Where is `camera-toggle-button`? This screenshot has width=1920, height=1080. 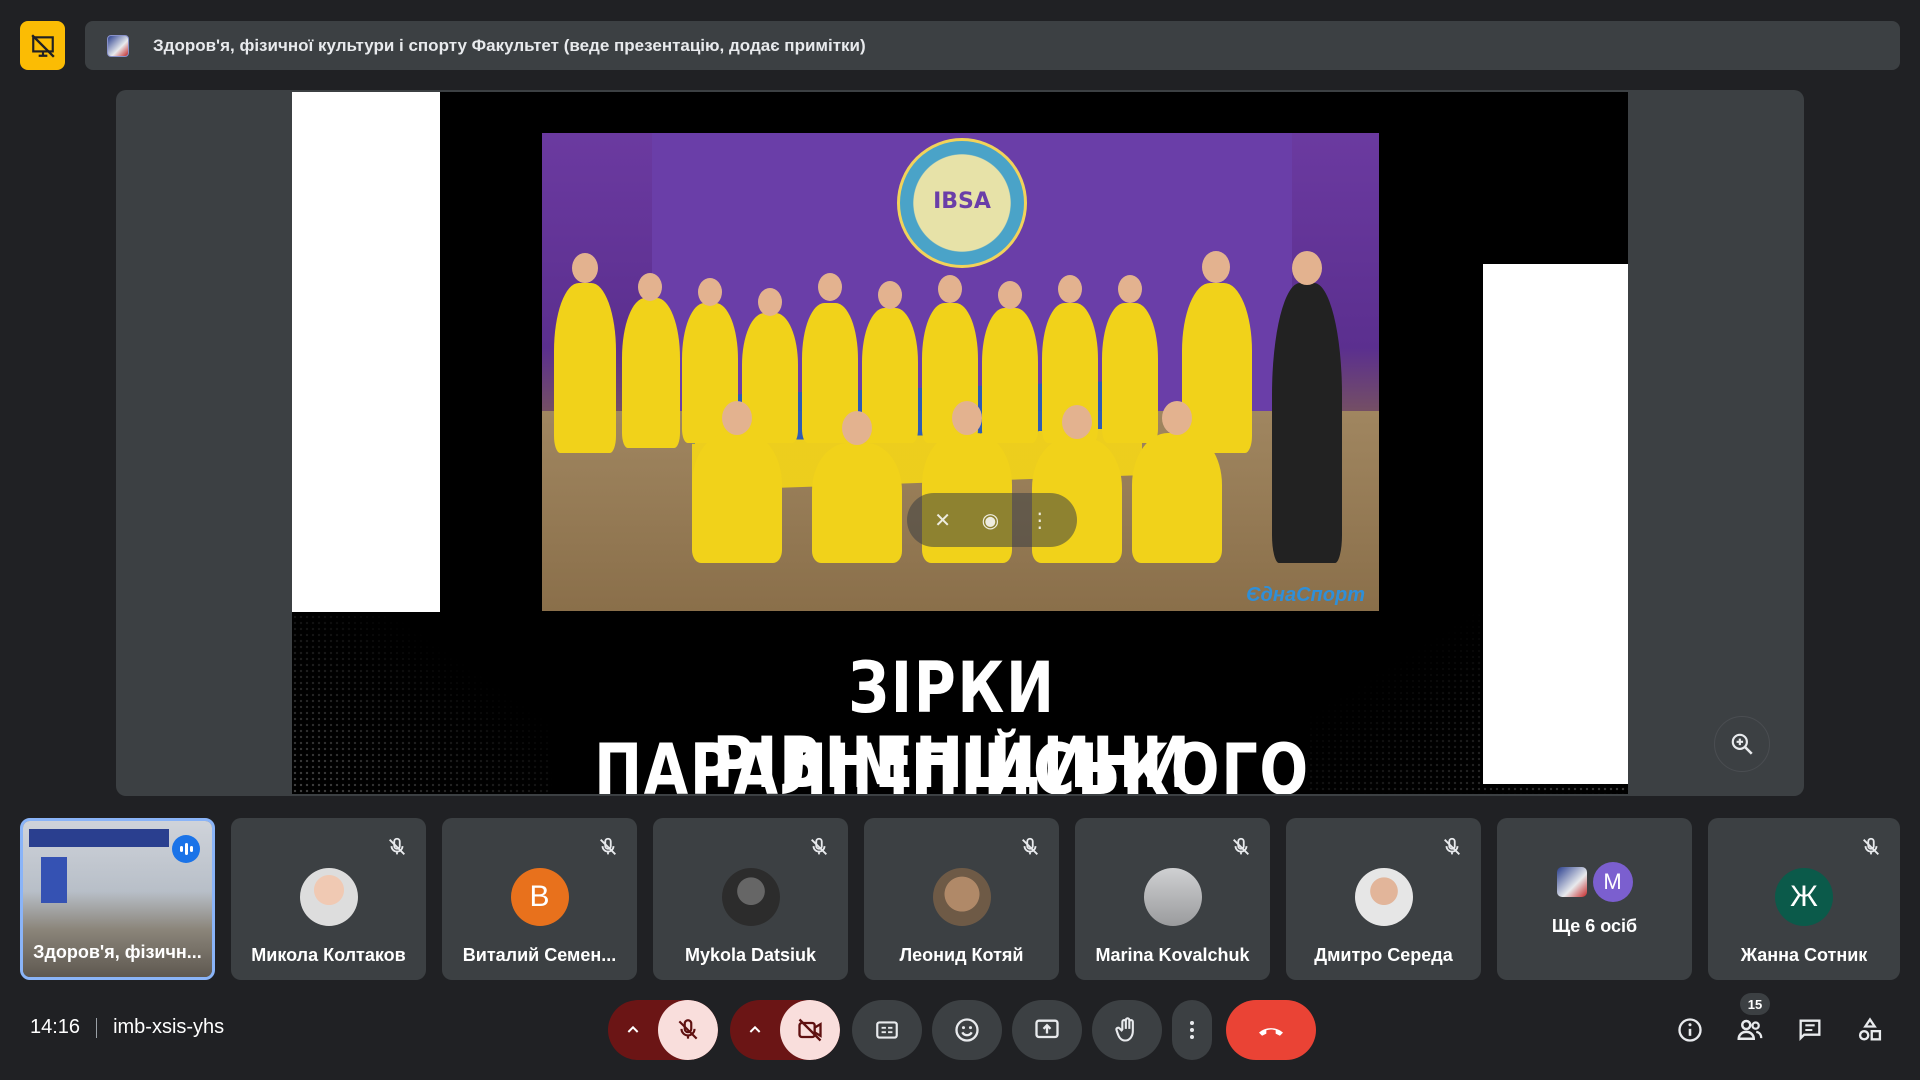 camera-toggle-button is located at coordinates (810, 1030).